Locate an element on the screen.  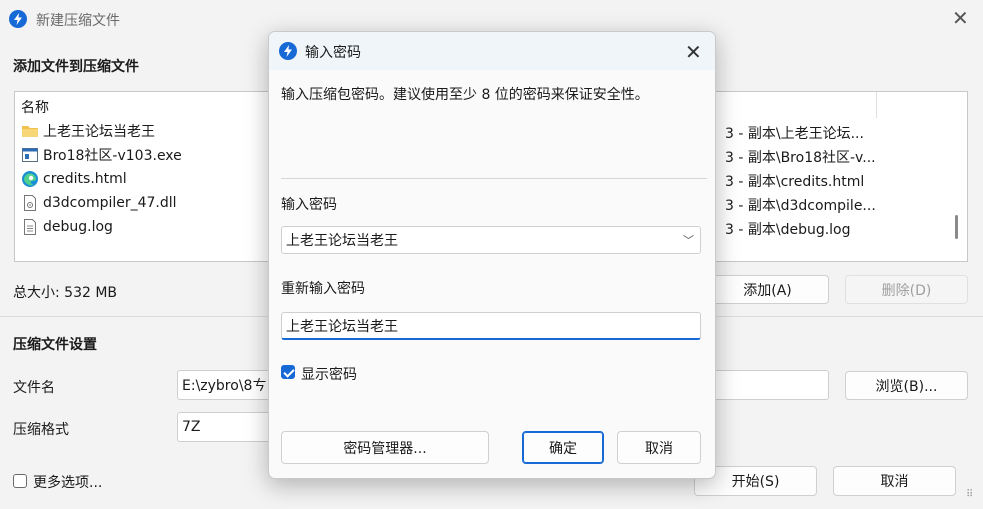
window-close-icon: ✕ is located at coordinates (960, 18).